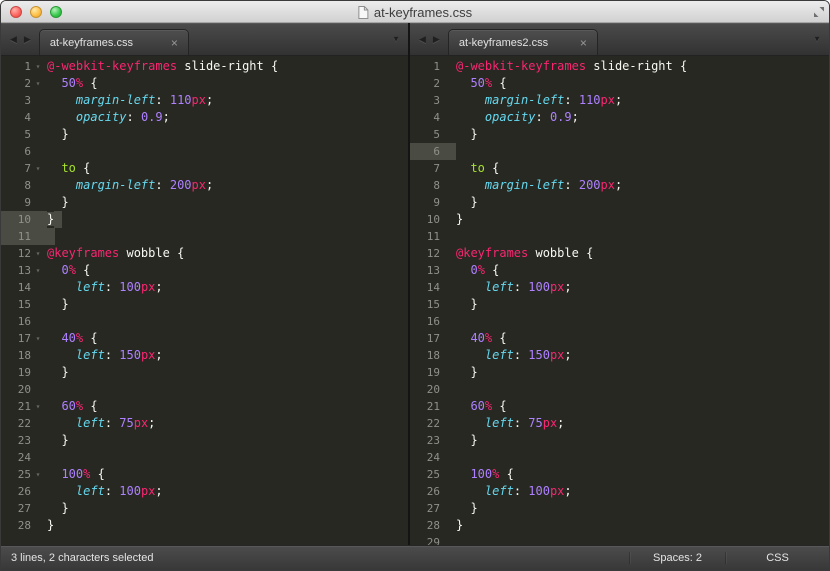 Image resolution: width=830 pixels, height=571 pixels. Describe the element at coordinates (433, 423) in the screenshot. I see `gutter: 22` at that location.